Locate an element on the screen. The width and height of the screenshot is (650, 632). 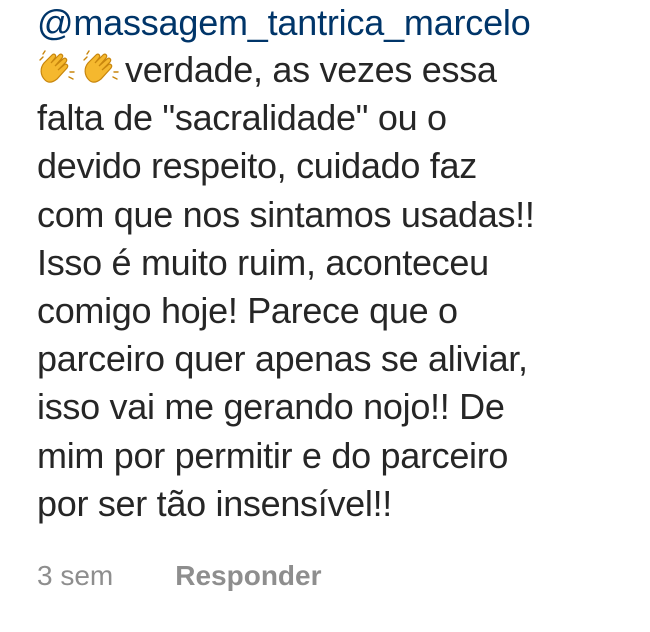
comment-line: isso vai me gerando nojo!! De is located at coordinates (271, 407).